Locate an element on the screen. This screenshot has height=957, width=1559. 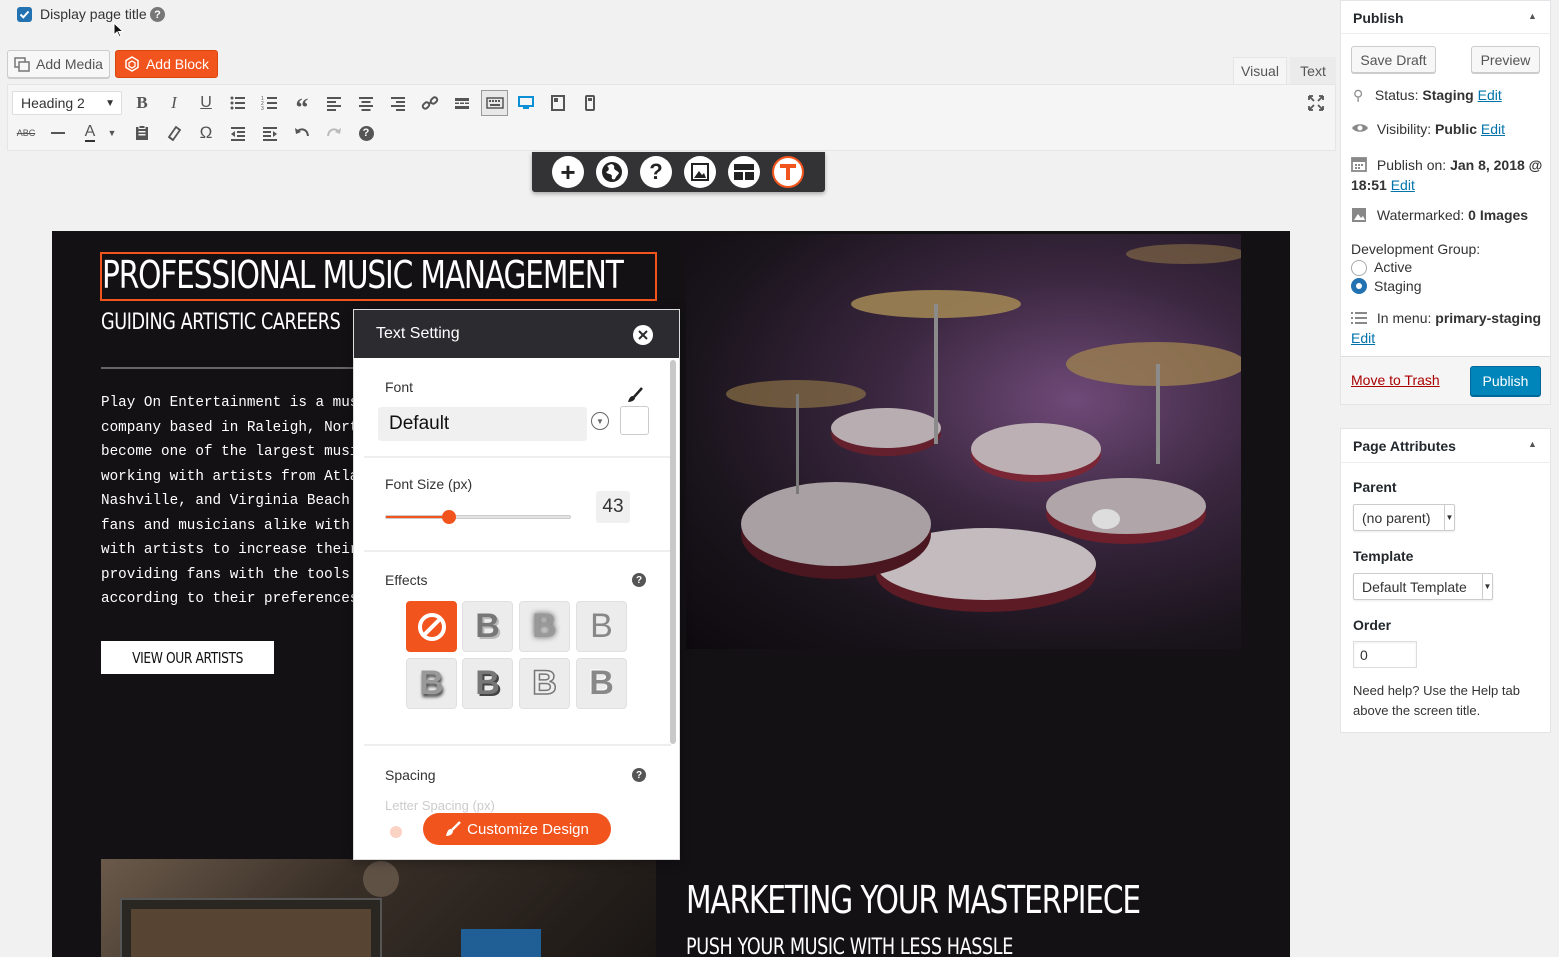
effect-shadow-button: B is located at coordinates (487, 626).